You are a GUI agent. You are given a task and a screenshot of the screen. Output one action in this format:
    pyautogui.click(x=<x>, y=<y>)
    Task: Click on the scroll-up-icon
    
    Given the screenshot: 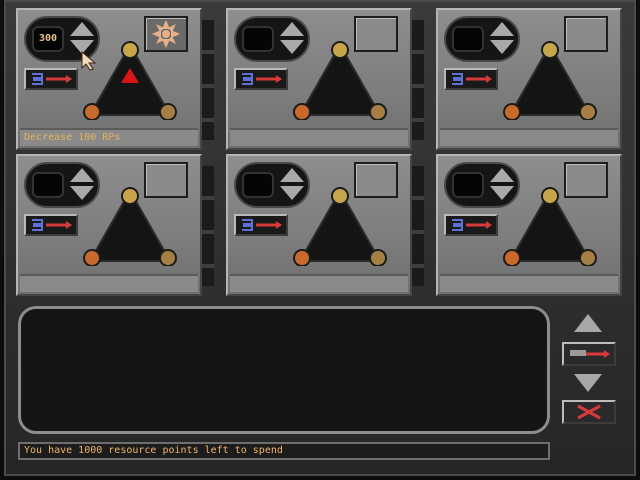 What is the action you would take?
    pyautogui.click(x=588, y=323)
    